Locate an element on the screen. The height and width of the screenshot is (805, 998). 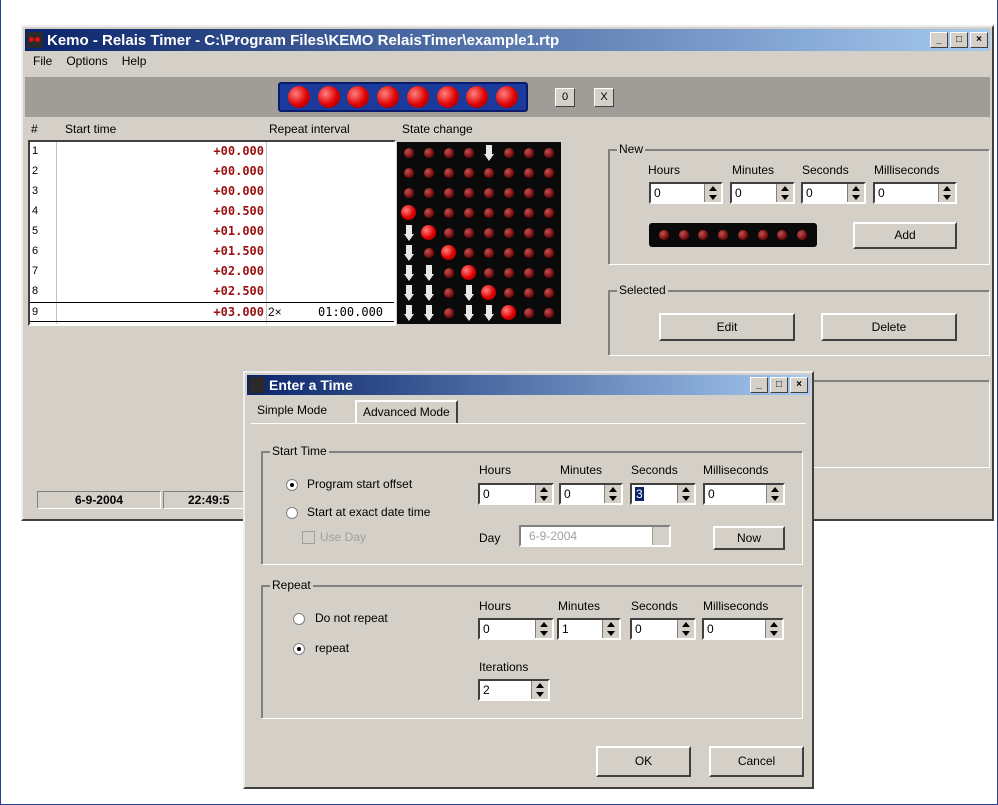
start-exact-label: Start at exact date time is located at coordinates (368, 512).